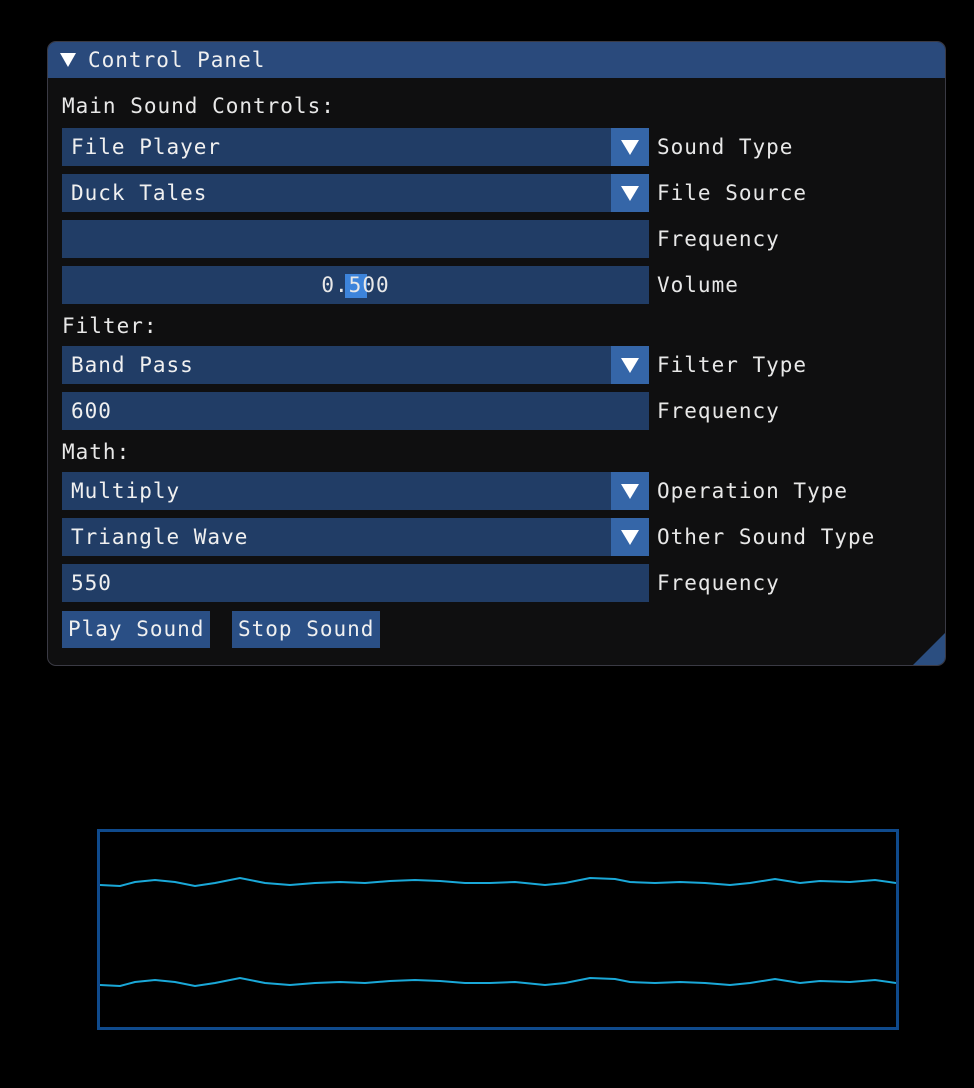  I want to click on volume-slider: 0.500, so click(355, 285).